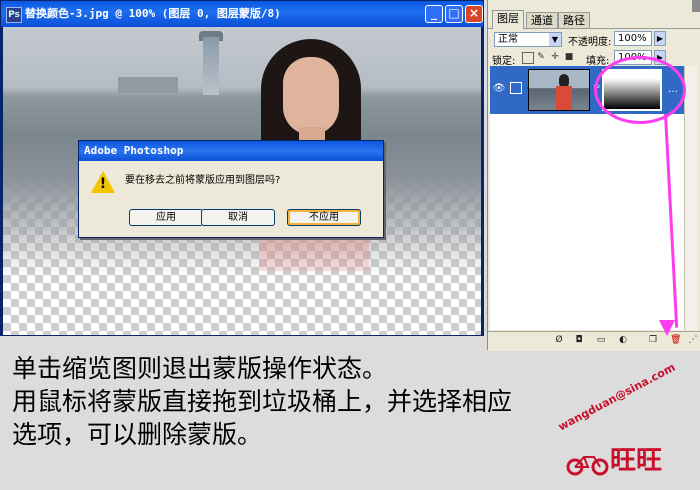 This screenshot has height=490, width=700. Describe the element at coordinates (14, 15) in the screenshot. I see `photoshop-app-icon: Ps` at that location.